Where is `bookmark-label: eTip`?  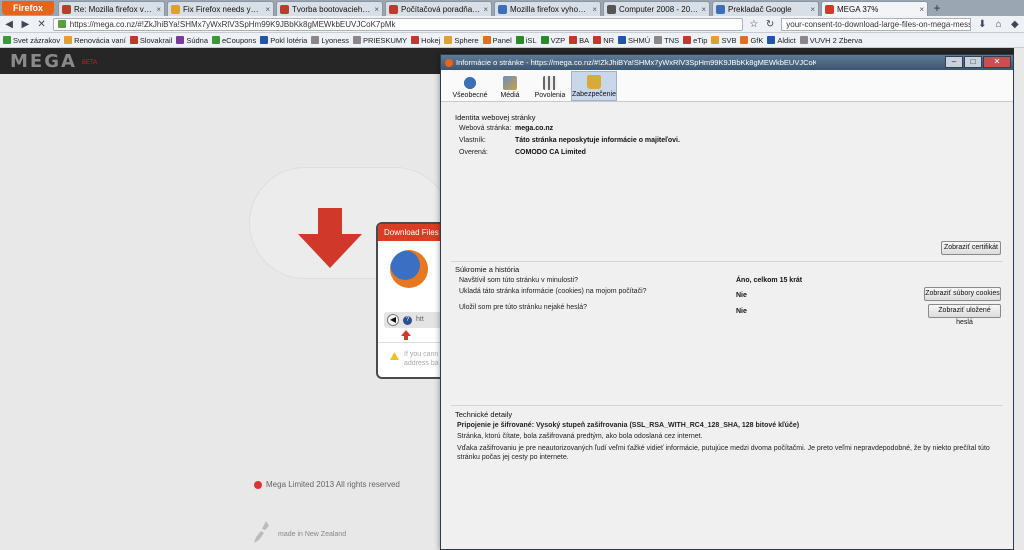
bookmark-label: eTip is located at coordinates (700, 40).